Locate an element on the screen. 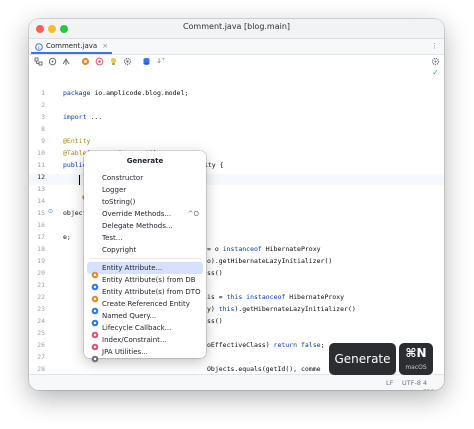  hint-action: Generate is located at coordinates (362, 359).